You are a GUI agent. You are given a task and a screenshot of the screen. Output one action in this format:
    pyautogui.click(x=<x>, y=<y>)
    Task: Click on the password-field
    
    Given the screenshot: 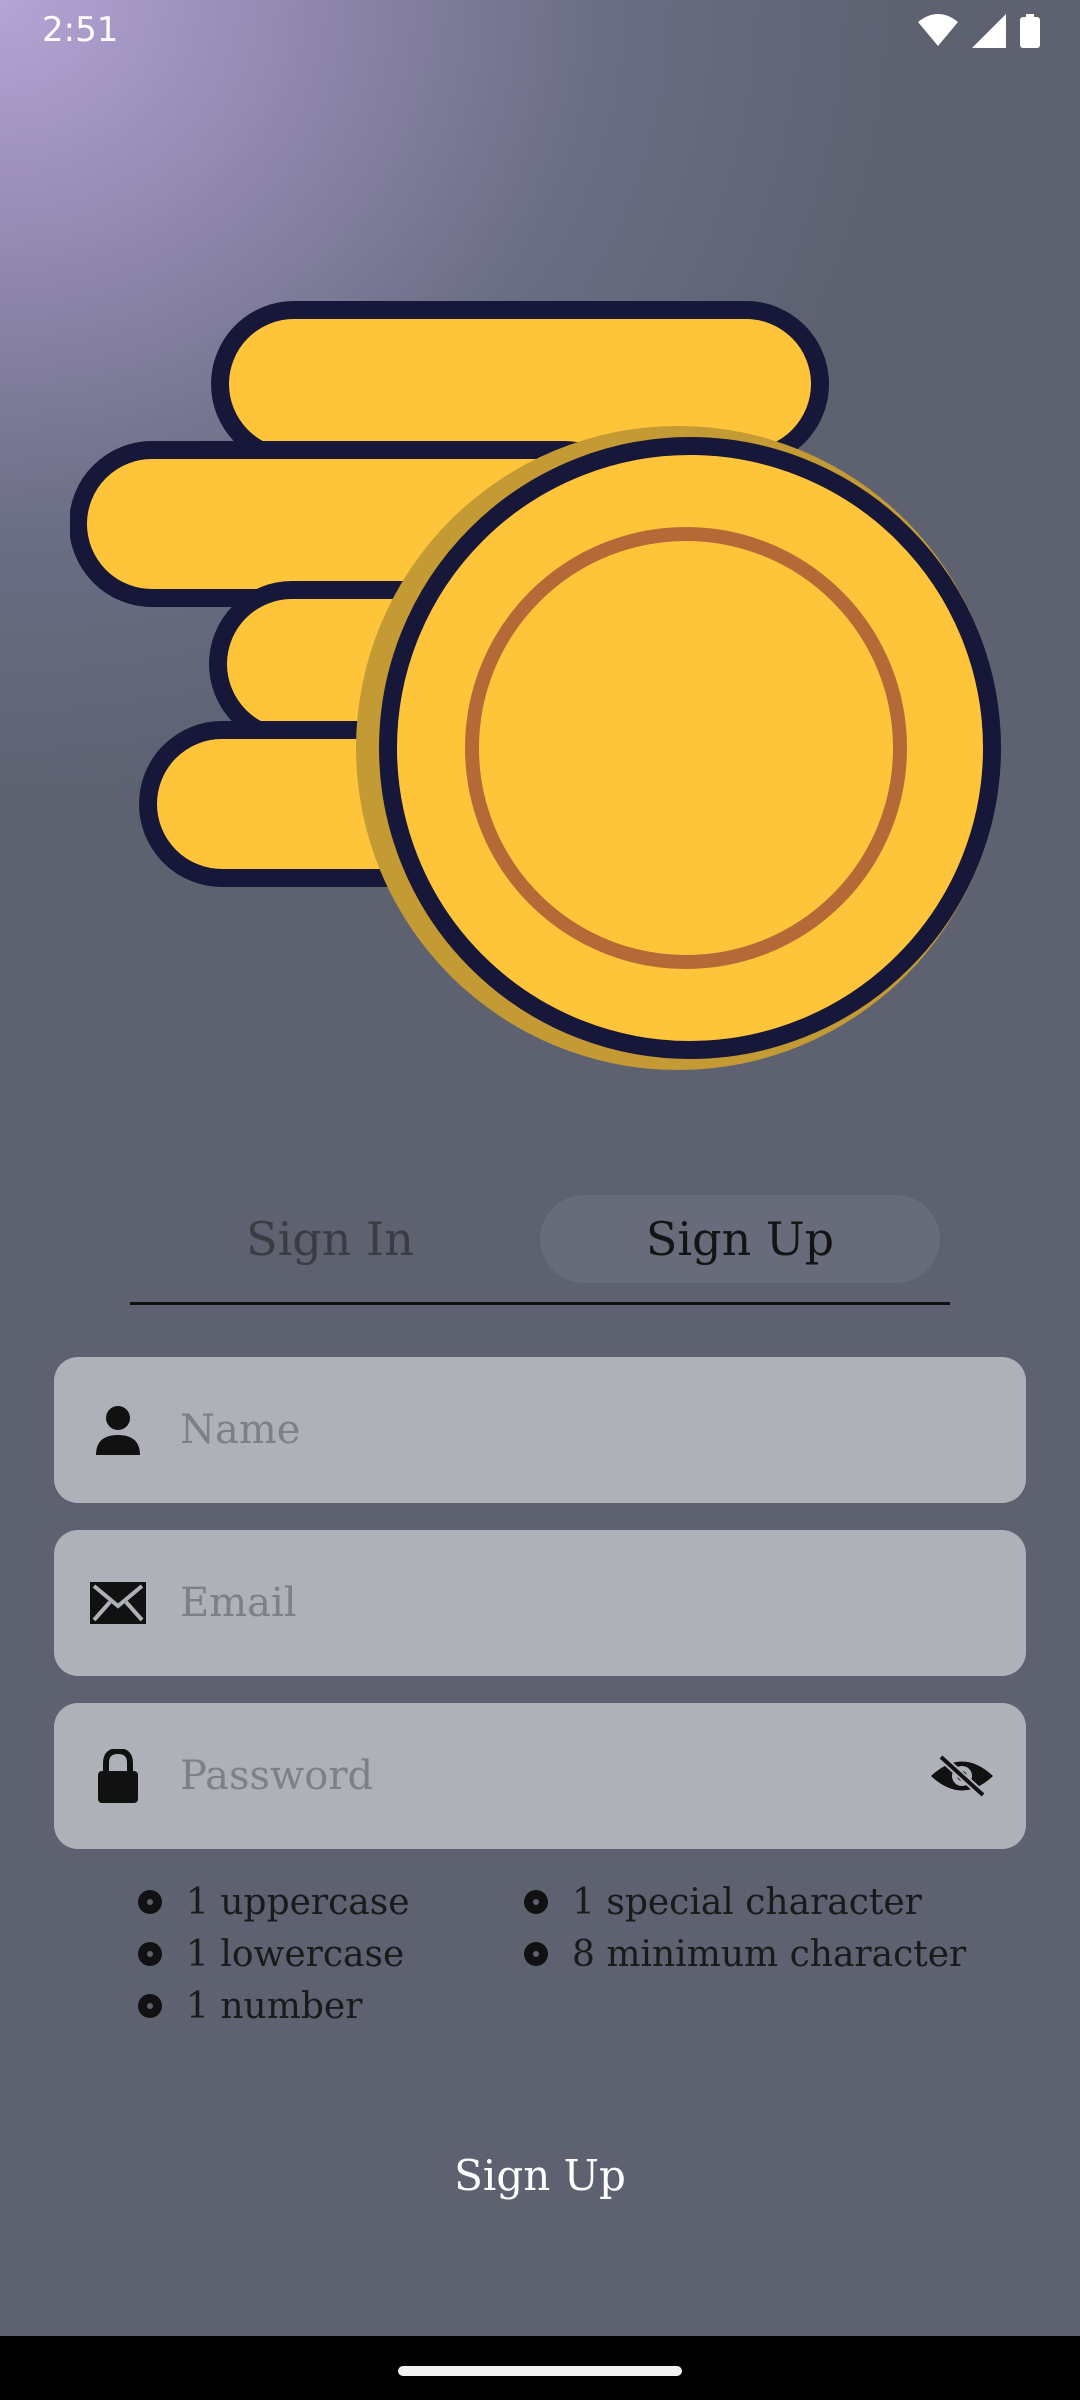 What is the action you would take?
    pyautogui.click(x=540, y=1776)
    